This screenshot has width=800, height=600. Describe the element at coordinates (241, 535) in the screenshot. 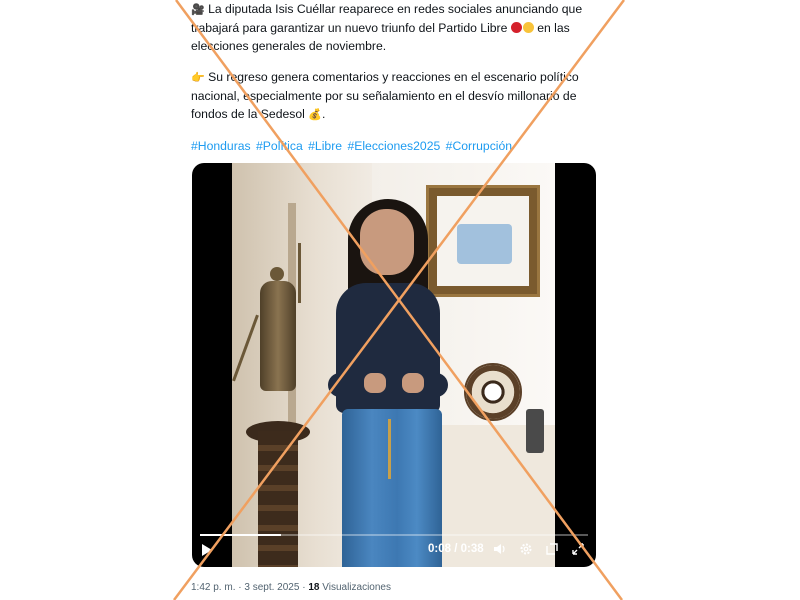

I see `video-progress-fill` at that location.